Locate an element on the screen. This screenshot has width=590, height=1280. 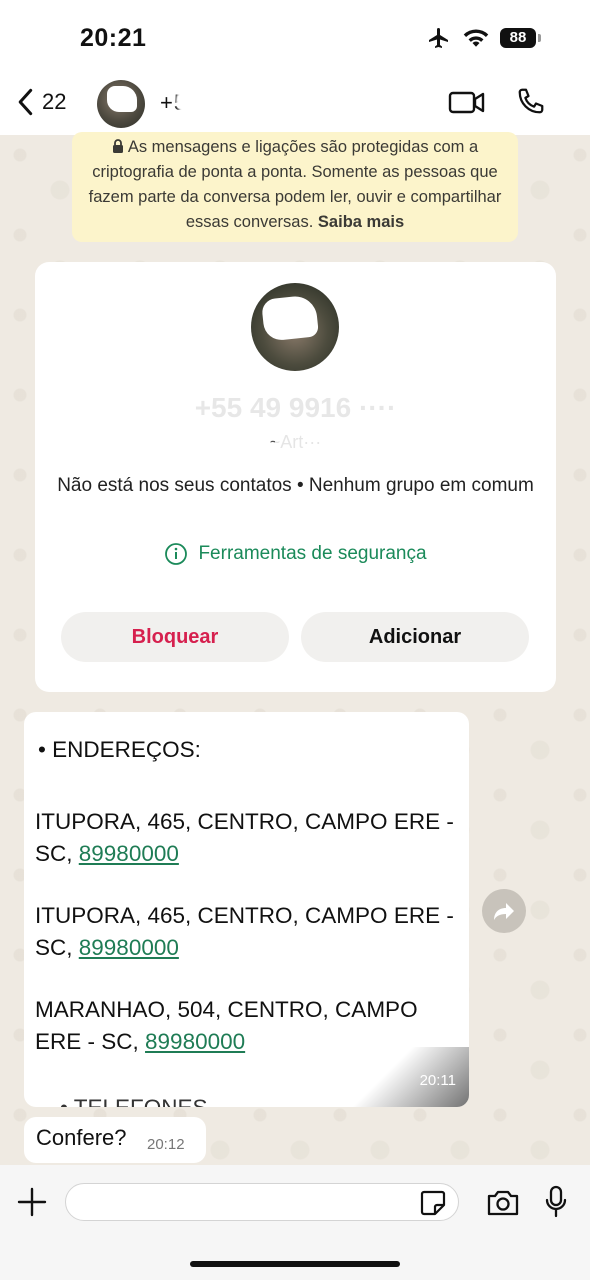
phone-icon is located at coordinates (531, 101).